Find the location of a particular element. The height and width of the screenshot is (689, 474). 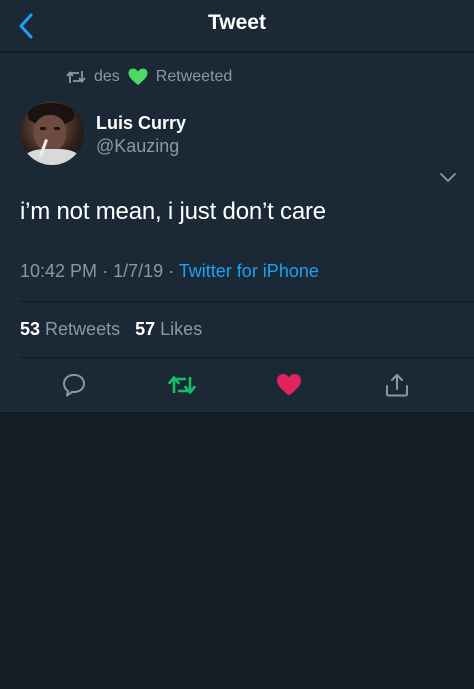

tweet-meta: 10:42 PM · 1/7/19 · Twitter for iPhone is located at coordinates (169, 271).